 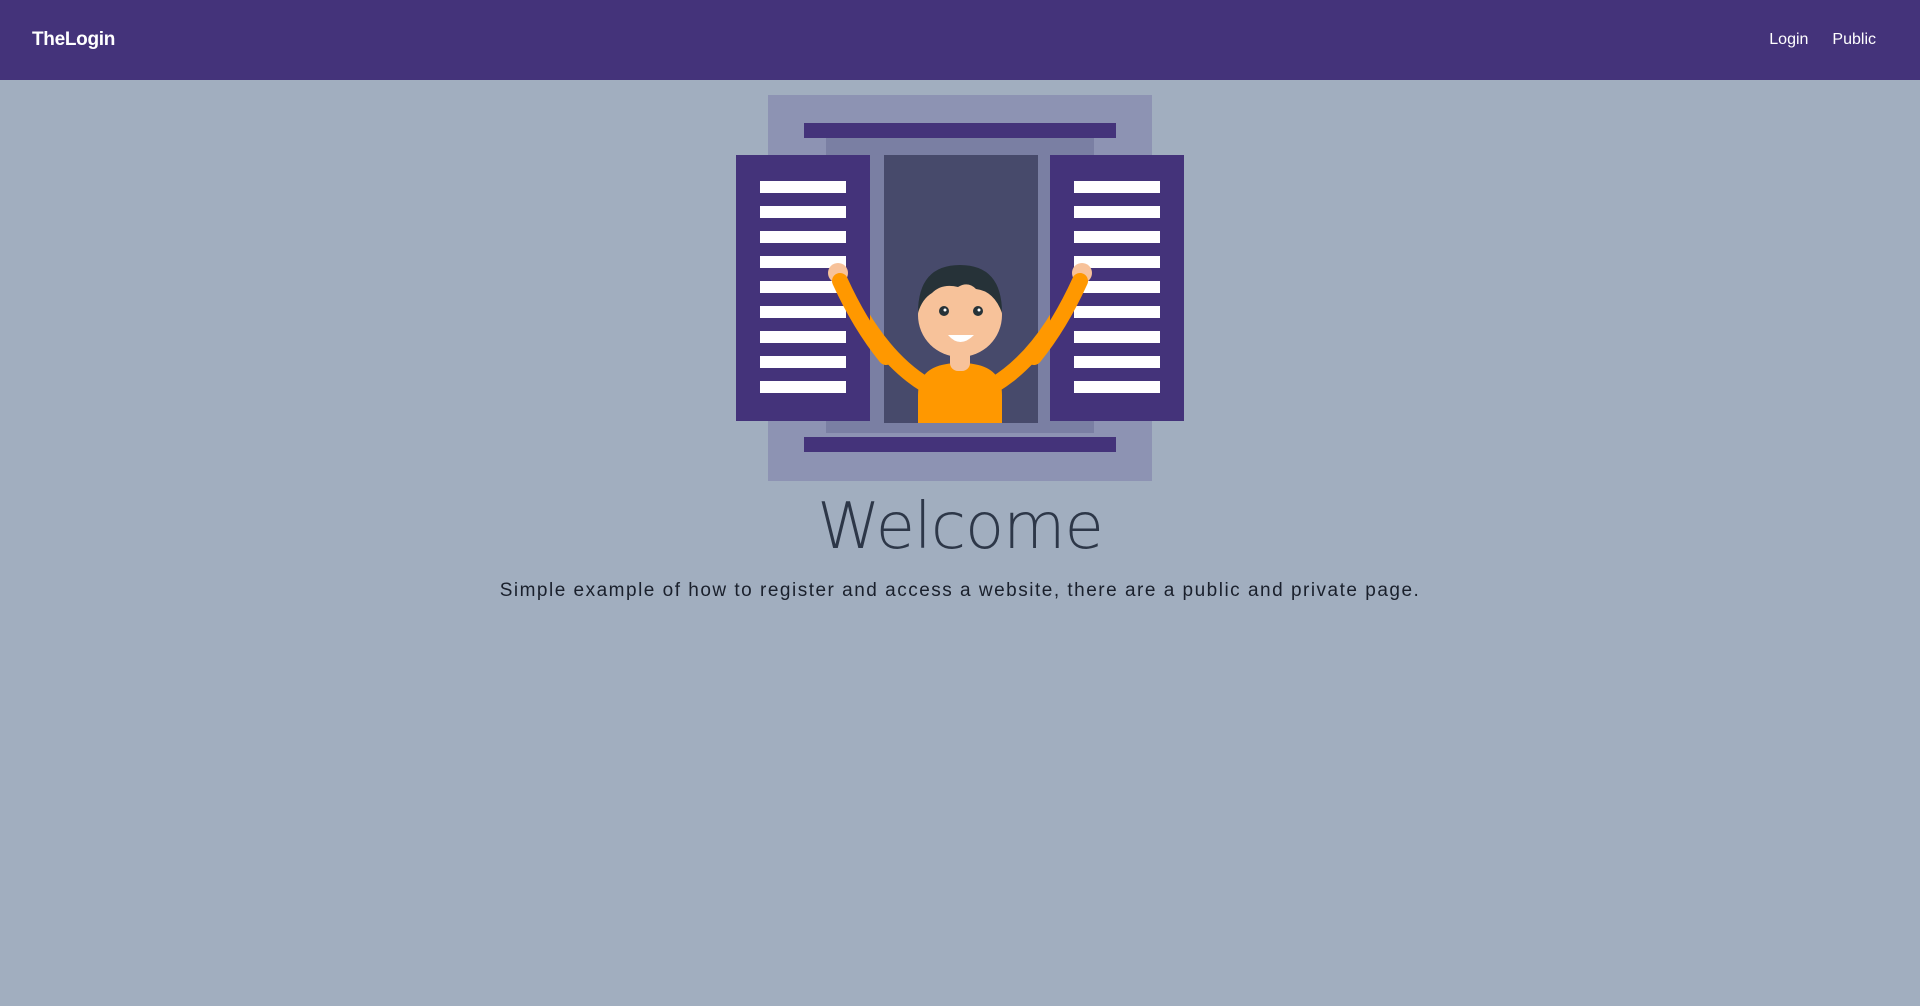 What do you see at coordinates (960, 40) in the screenshot?
I see `navbar: TheLogin Login Public` at bounding box center [960, 40].